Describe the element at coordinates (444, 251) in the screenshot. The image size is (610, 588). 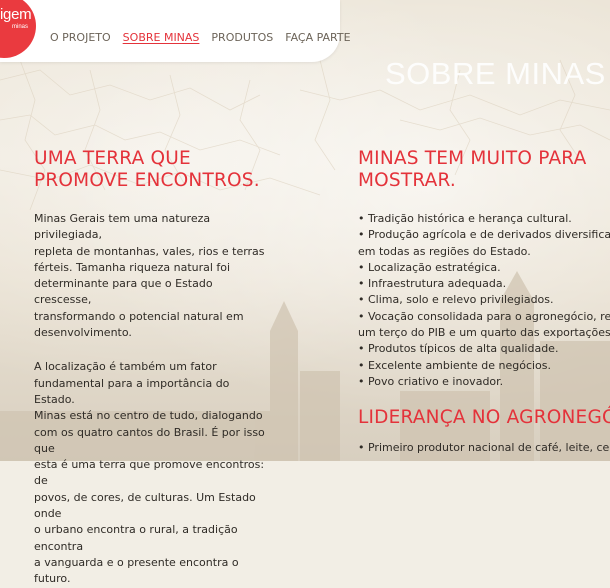
I see `list-item: em todas as regiões do Estado.` at that location.